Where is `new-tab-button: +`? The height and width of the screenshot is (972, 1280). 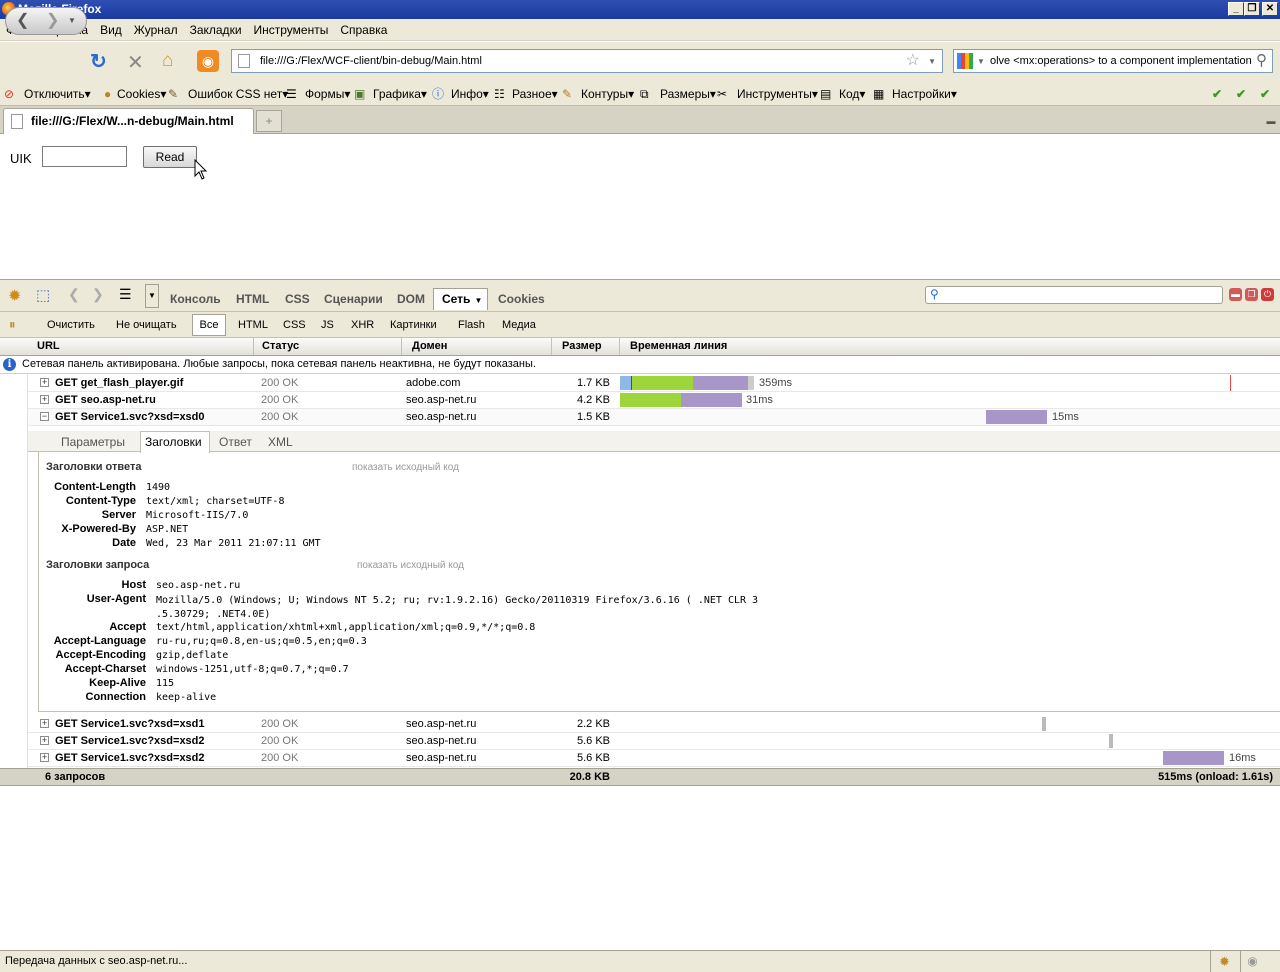
new-tab-button: + is located at coordinates (269, 121).